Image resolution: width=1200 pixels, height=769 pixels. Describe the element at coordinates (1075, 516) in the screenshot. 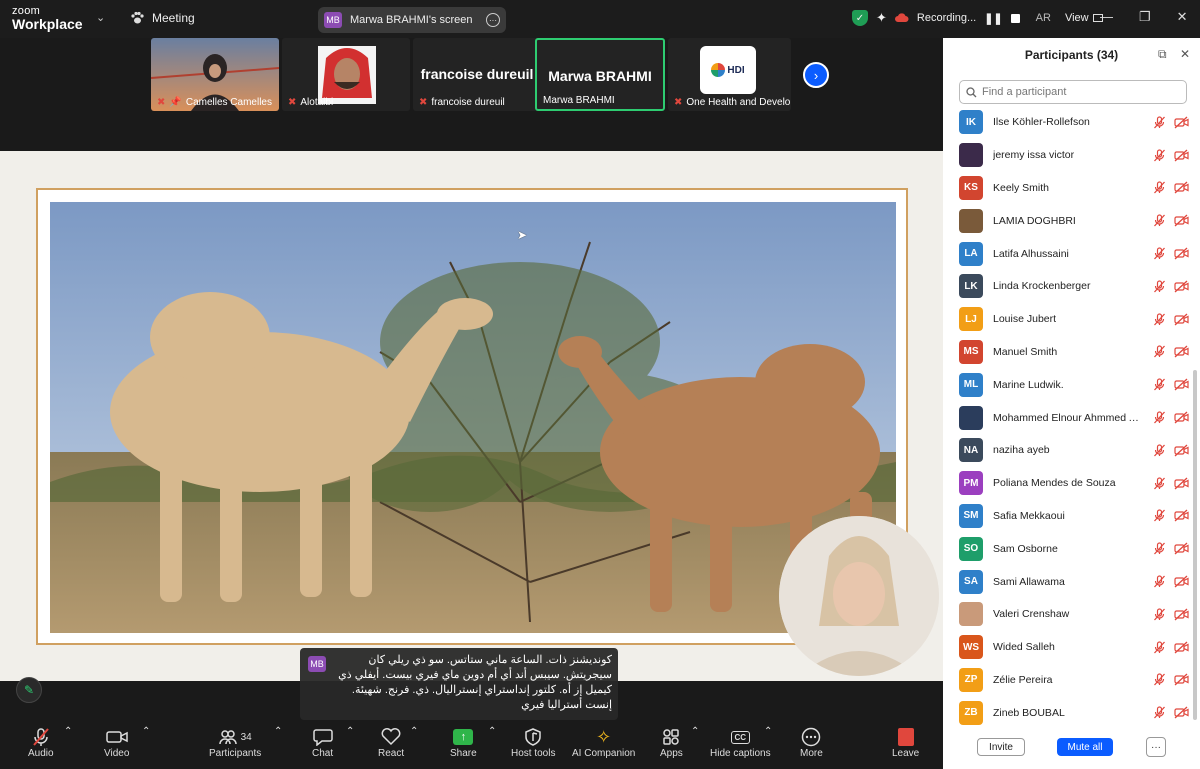

I see `participant-row: SM Safia Mekkaoui` at that location.